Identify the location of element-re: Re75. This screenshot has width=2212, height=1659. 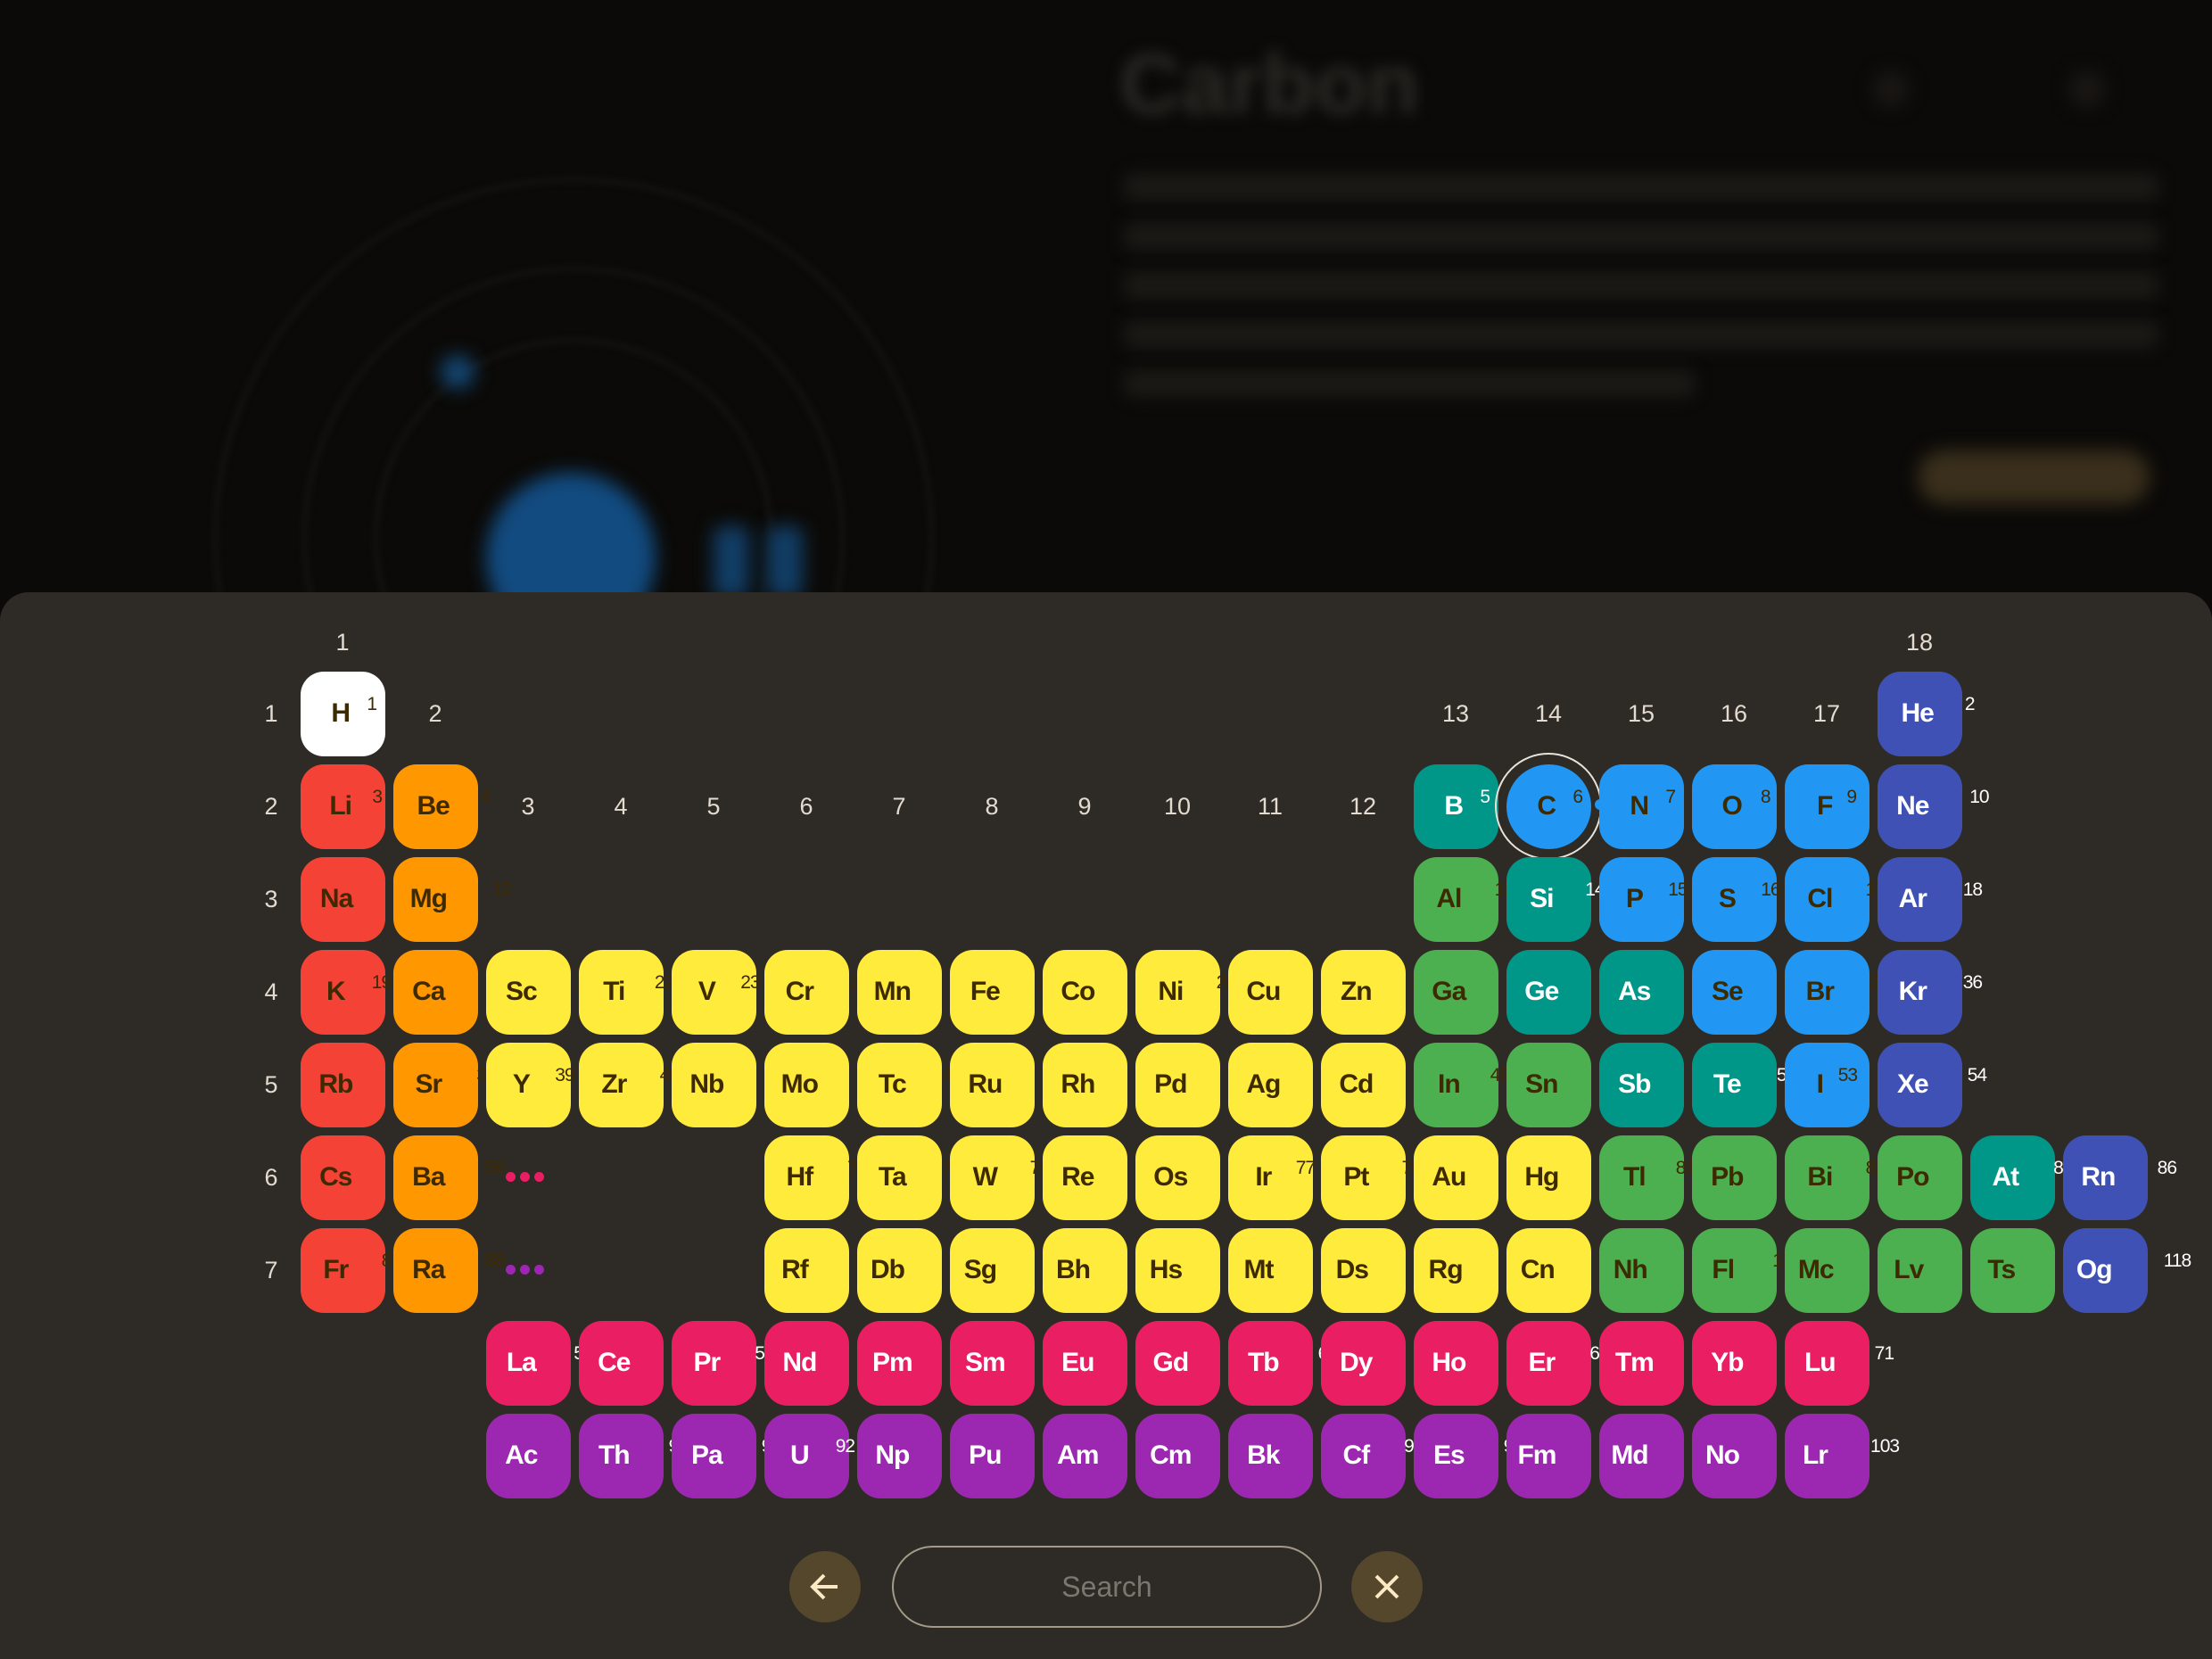
(1098, 1178).